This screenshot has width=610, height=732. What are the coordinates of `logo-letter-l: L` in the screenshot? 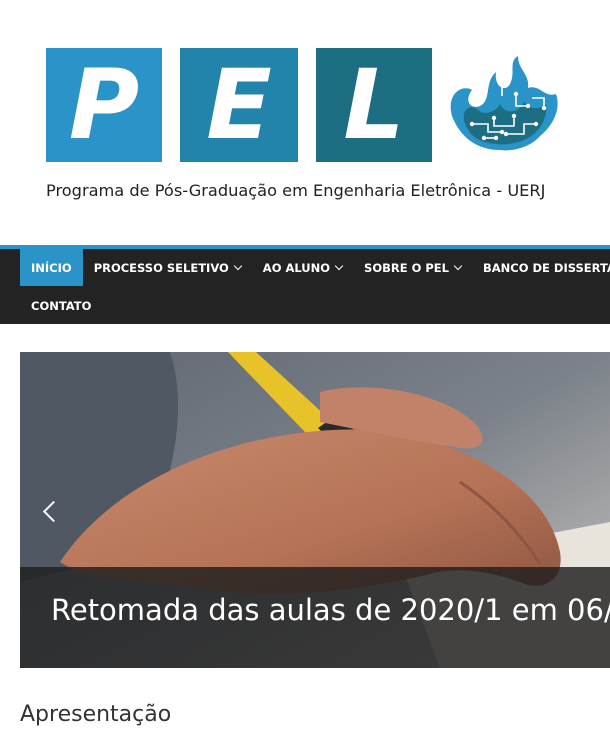 It's located at (374, 105).